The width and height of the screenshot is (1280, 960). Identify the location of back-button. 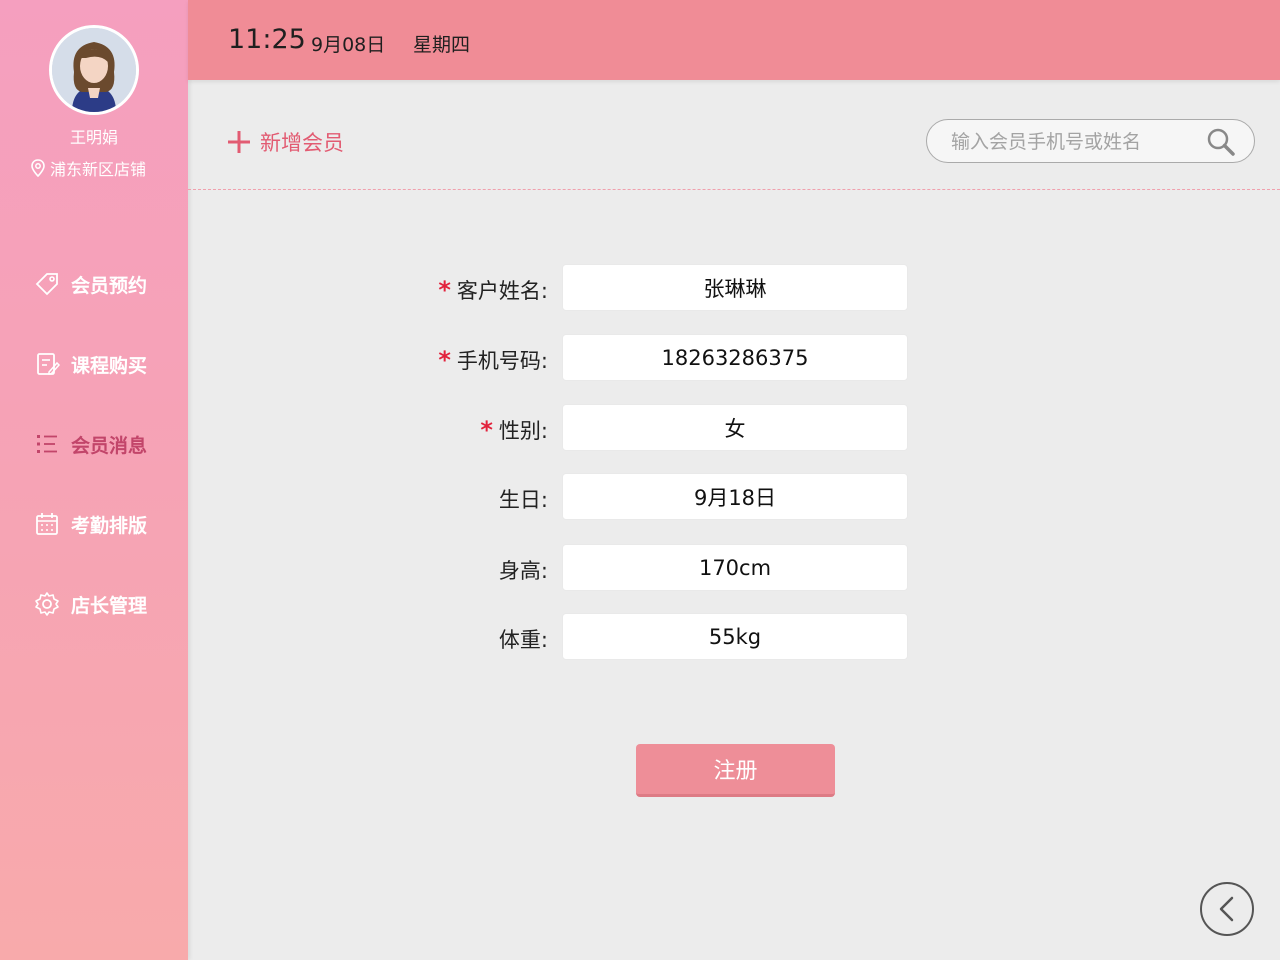
(1227, 909).